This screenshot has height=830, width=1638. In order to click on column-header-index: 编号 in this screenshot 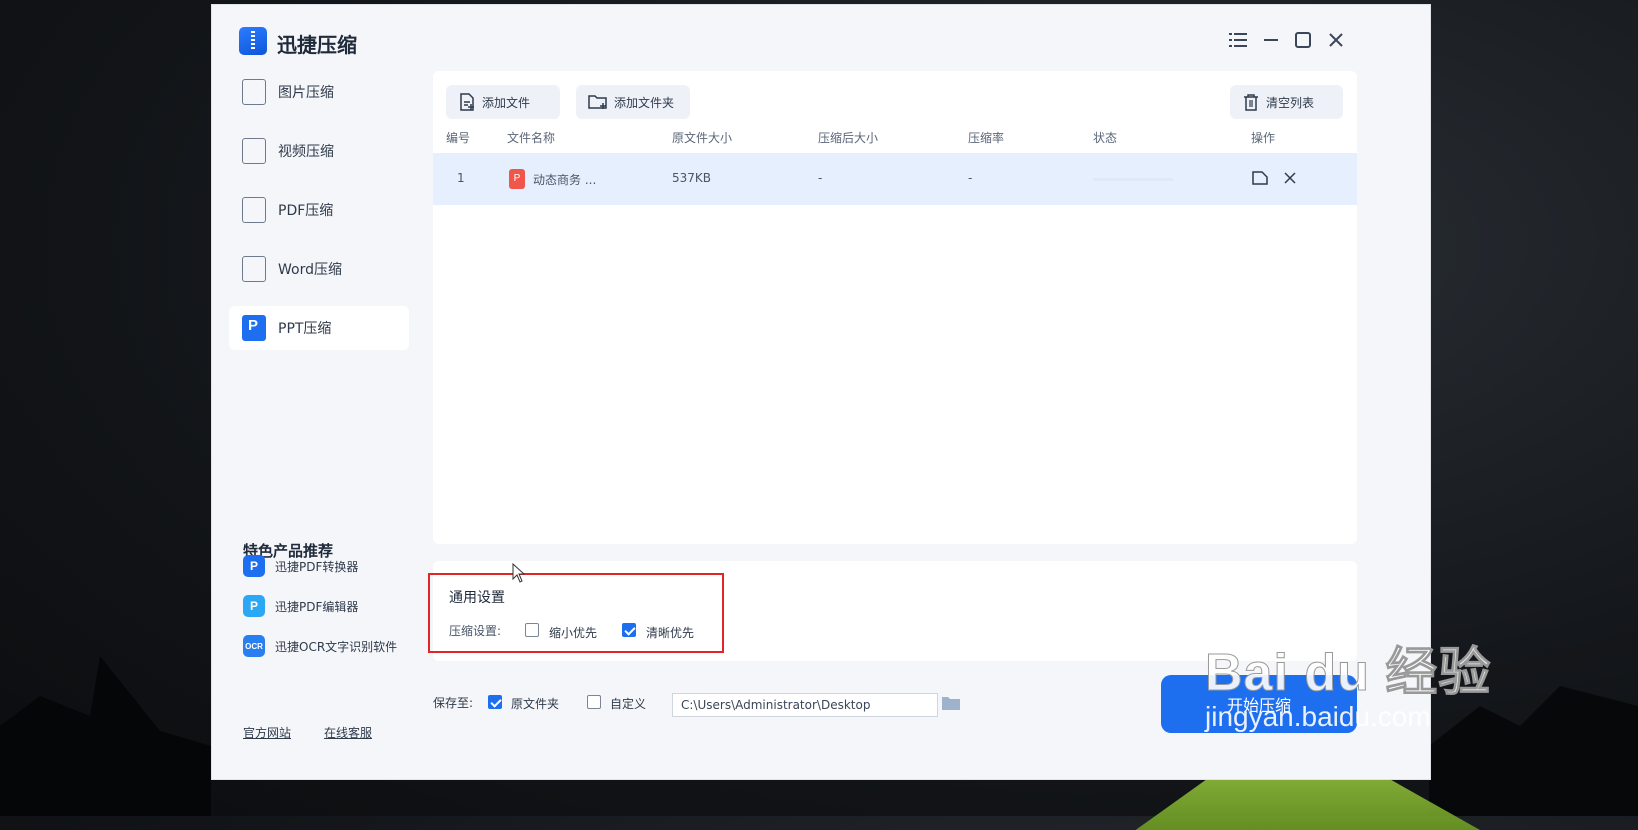, I will do `click(458, 138)`.